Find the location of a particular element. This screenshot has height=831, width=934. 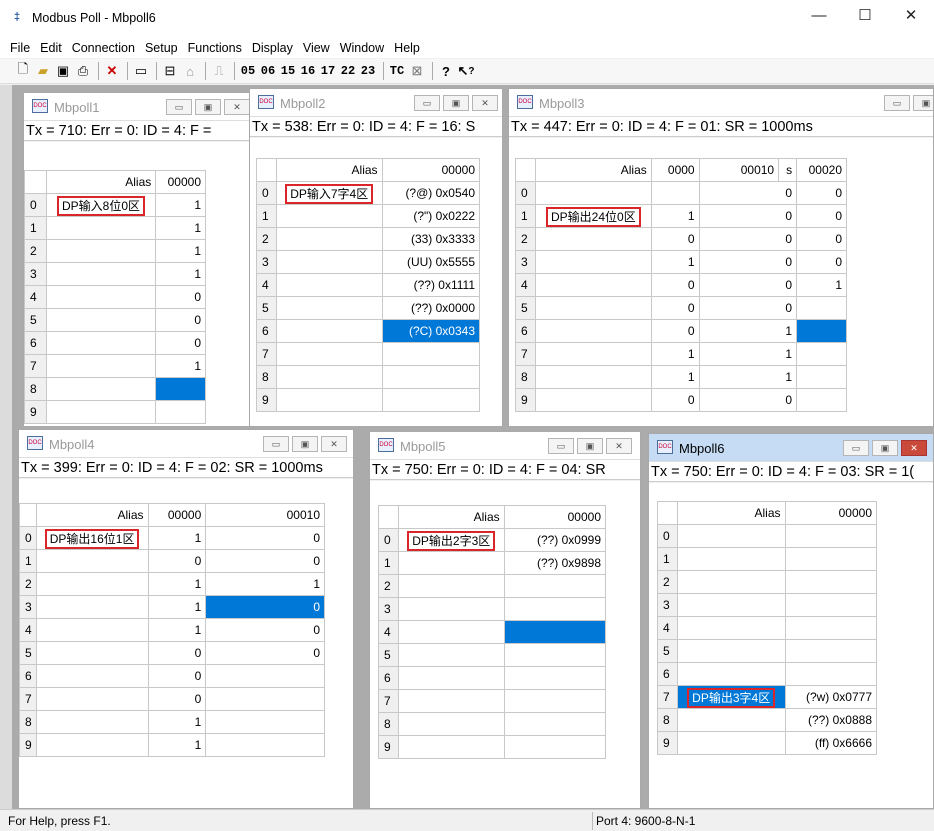

alias-cell: DP输出24位0区 is located at coordinates (593, 216).